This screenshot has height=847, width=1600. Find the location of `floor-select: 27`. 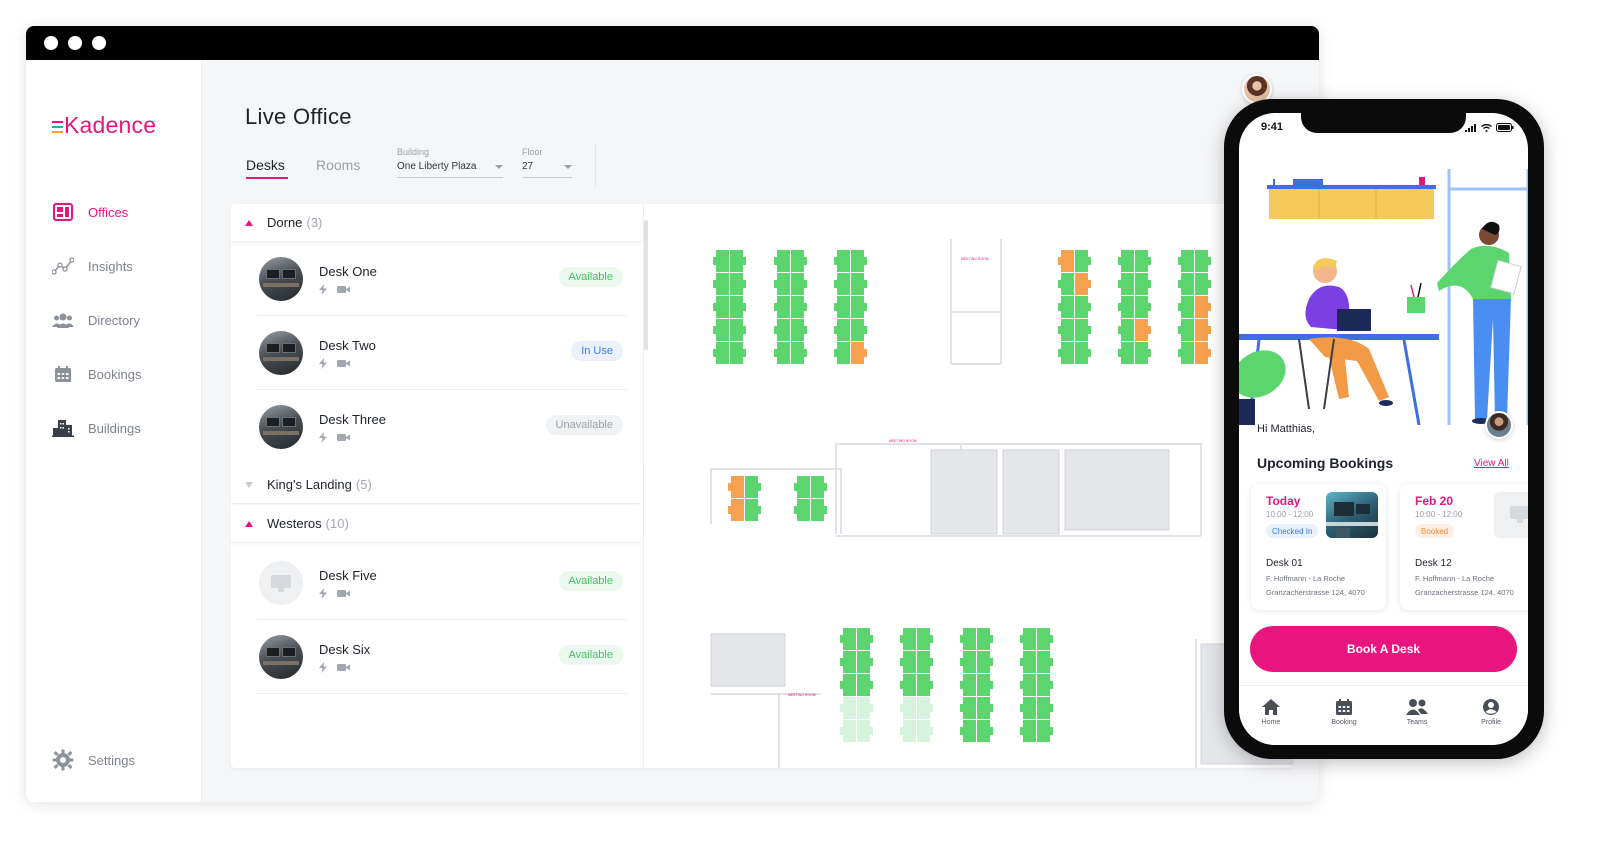

floor-select: 27 is located at coordinates (547, 167).